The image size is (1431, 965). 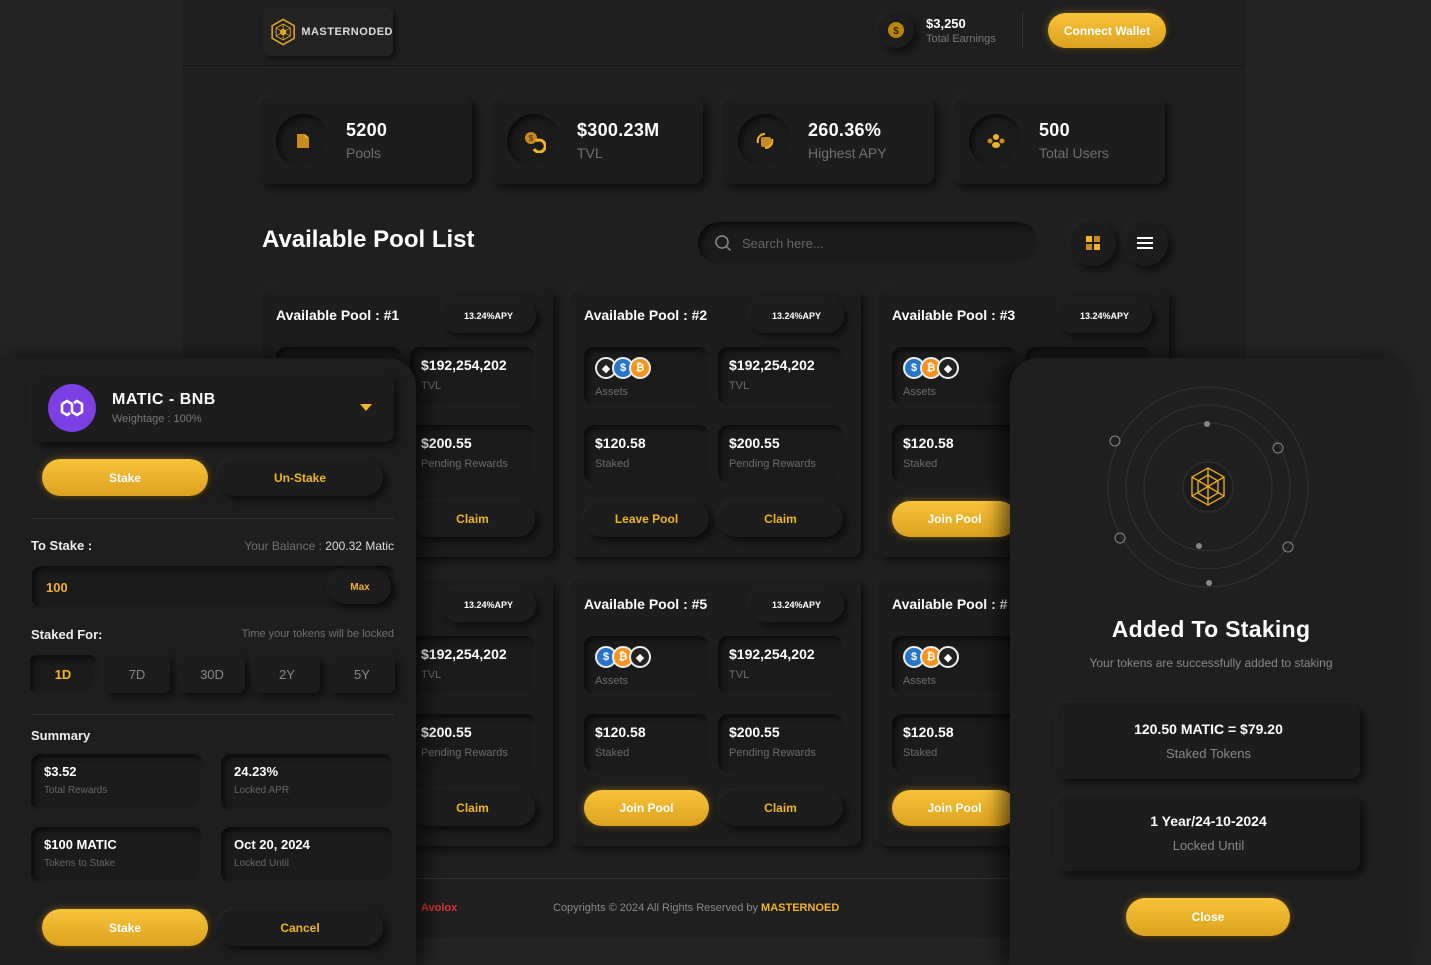 I want to click on asset-coins: ◆ $ ₿, so click(x=646, y=368).